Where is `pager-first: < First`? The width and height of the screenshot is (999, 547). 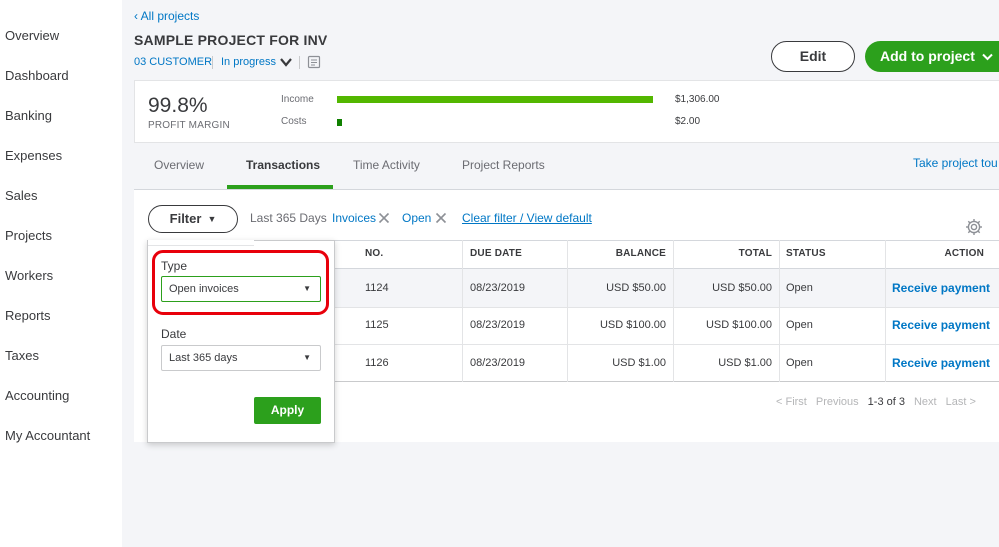 pager-first: < First is located at coordinates (791, 402).